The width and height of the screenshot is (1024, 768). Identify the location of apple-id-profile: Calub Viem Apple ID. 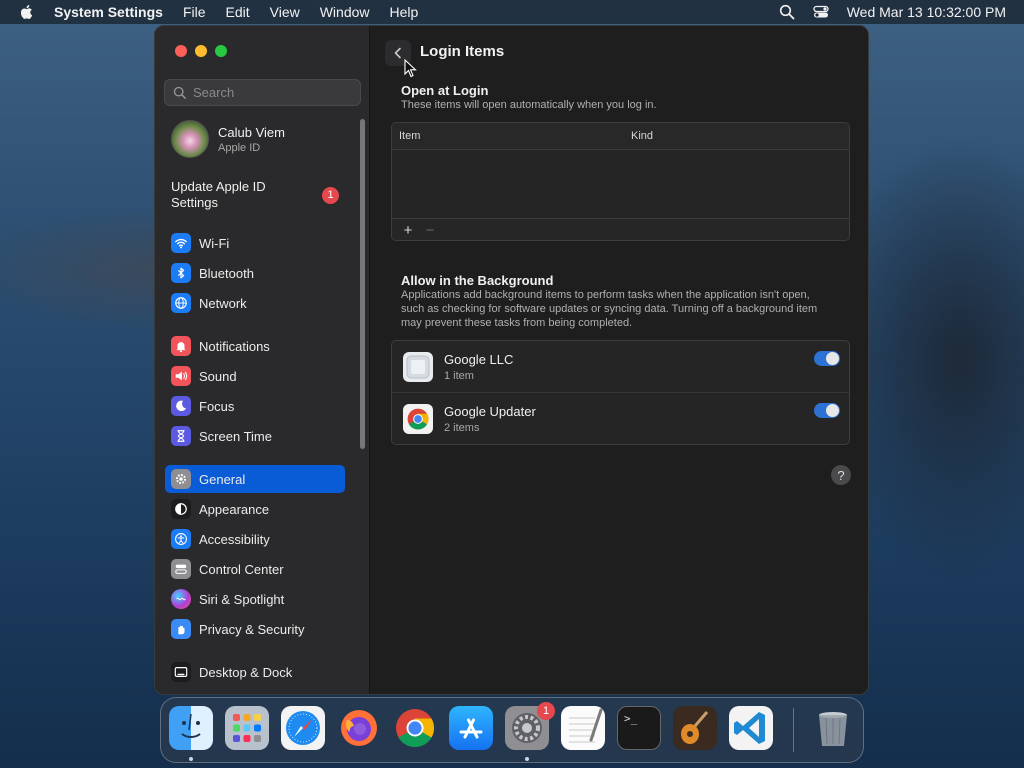
(228, 139).